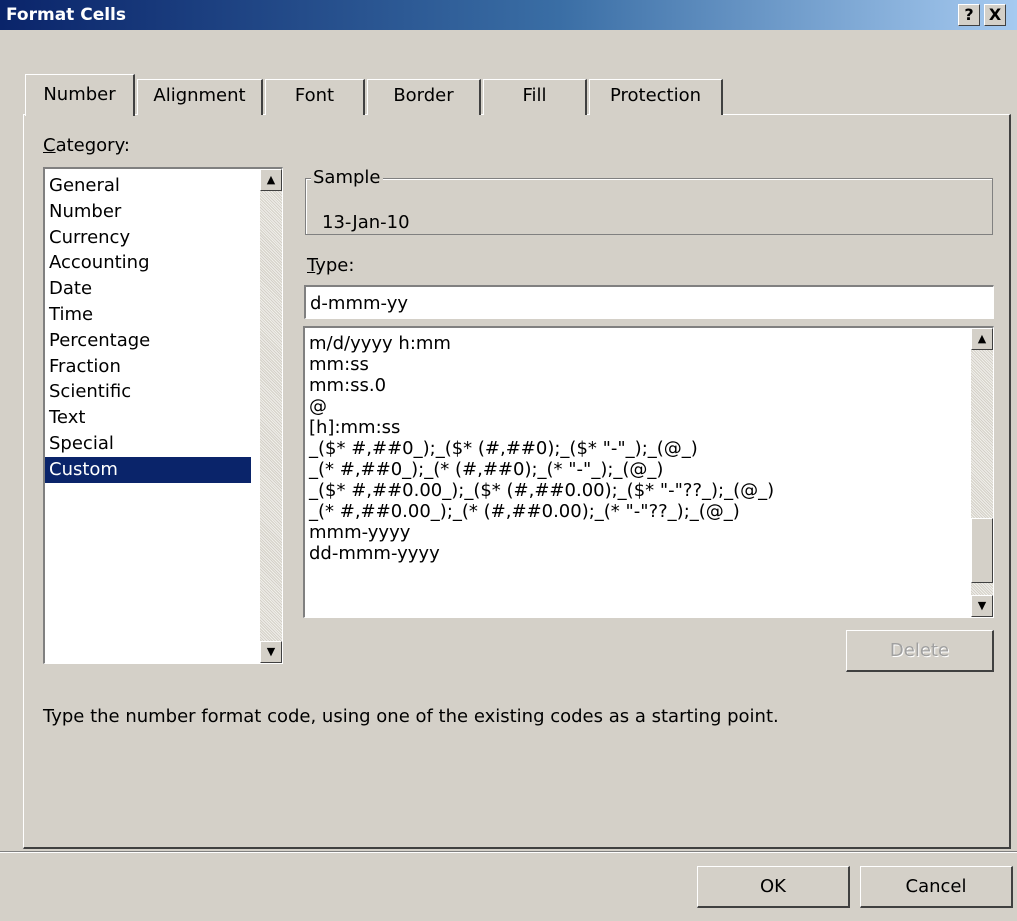  Describe the element at coordinates (649, 302) in the screenshot. I see `type-field: d-mmm-yy` at that location.